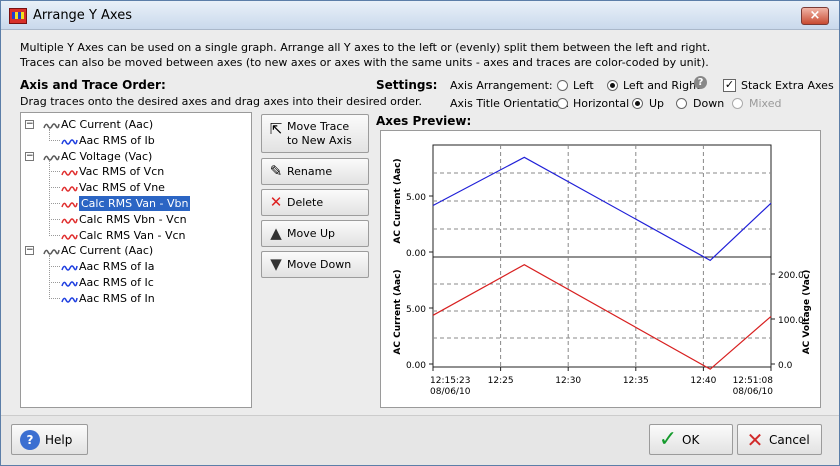 The height and width of the screenshot is (466, 840). Describe the element at coordinates (18, 16) in the screenshot. I see `app-icon` at that location.